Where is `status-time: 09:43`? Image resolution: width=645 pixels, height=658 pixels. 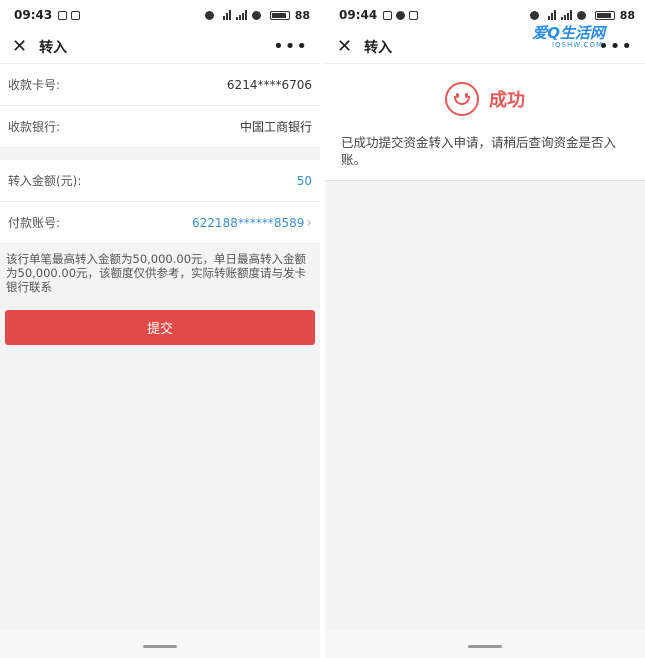 status-time: 09:43 is located at coordinates (33, 15).